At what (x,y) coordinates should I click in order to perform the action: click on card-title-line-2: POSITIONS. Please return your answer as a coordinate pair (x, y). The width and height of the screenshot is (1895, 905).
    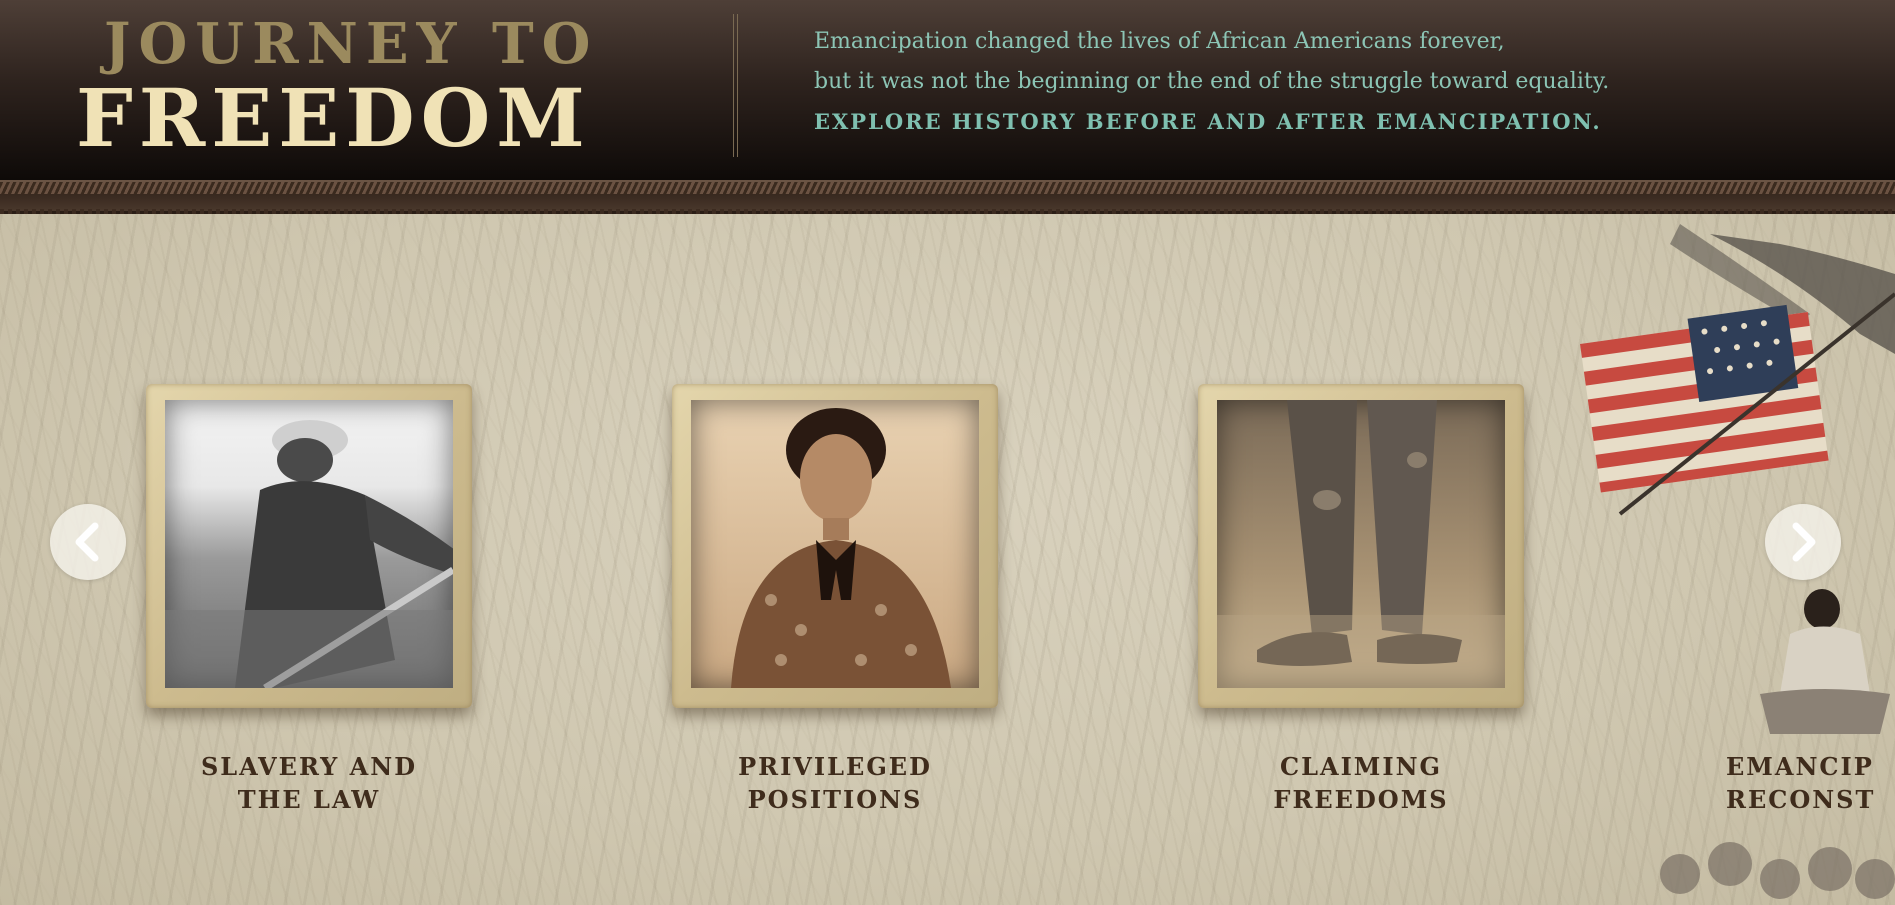
    Looking at the image, I should click on (835, 799).